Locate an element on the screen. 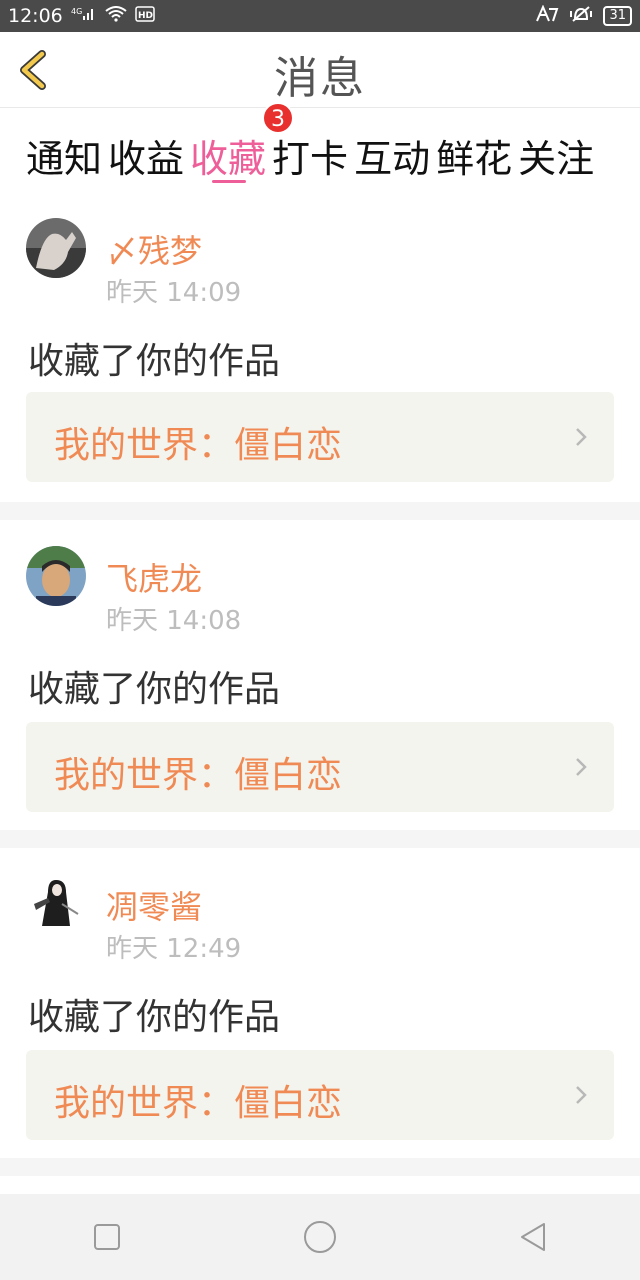  square-icon is located at coordinates (106, 1237).